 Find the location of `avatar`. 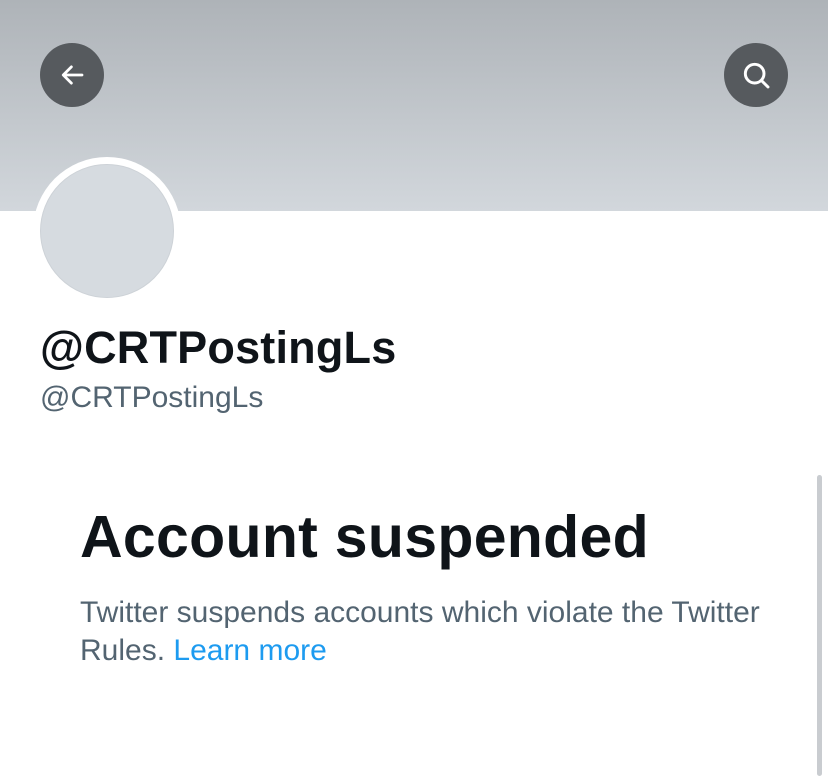

avatar is located at coordinates (107, 231).